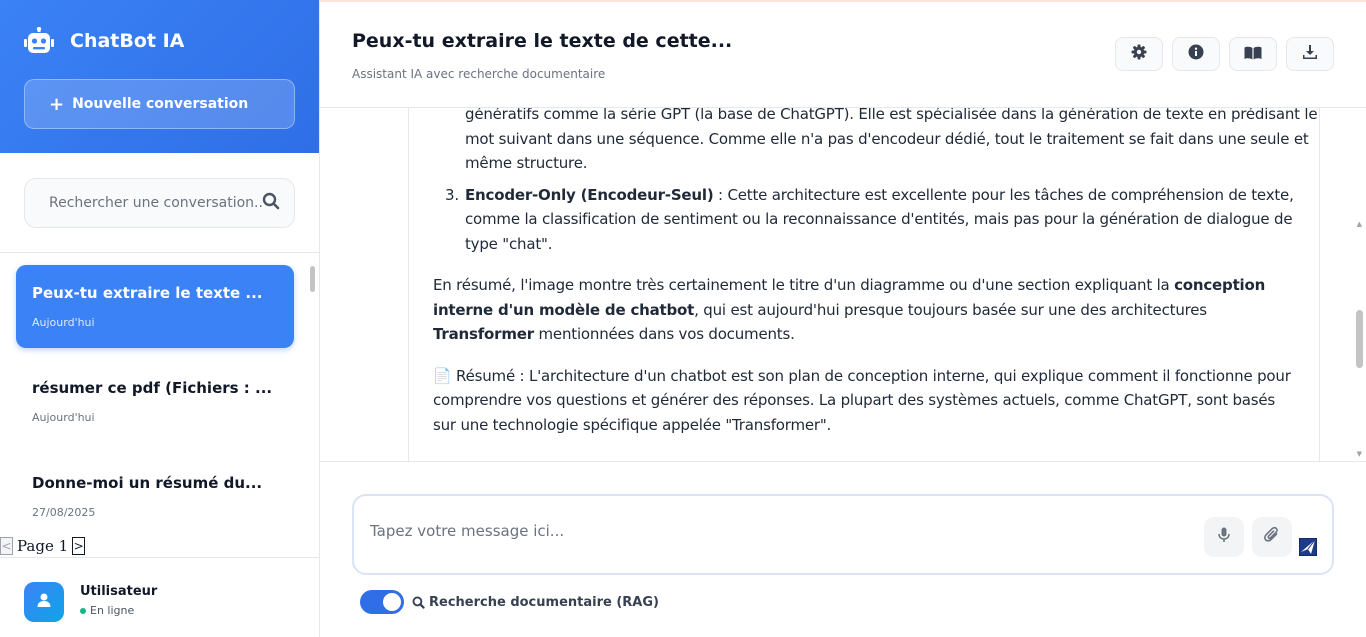 The image size is (1366, 637). What do you see at coordinates (382, 602) in the screenshot?
I see `rag-toggle` at bounding box center [382, 602].